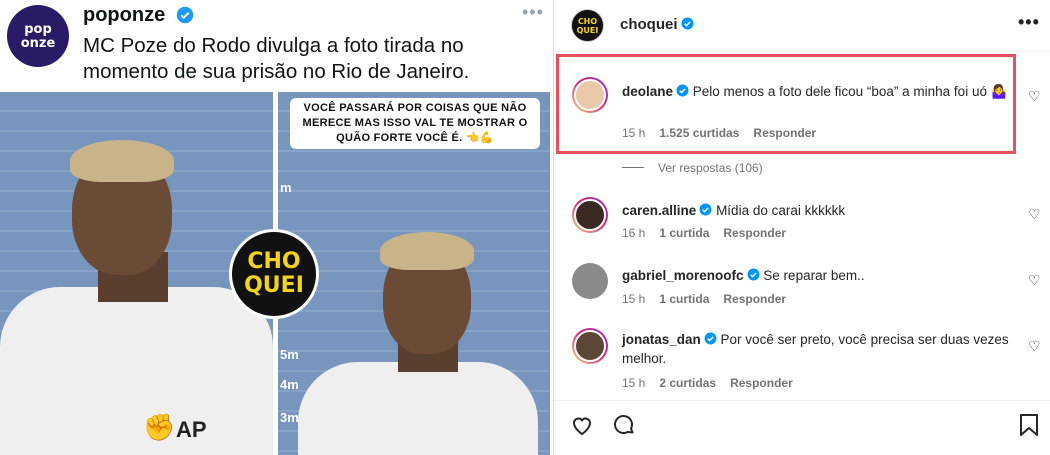 This screenshot has height=455, width=1050. I want to click on profile-username: choquei, so click(657, 24).